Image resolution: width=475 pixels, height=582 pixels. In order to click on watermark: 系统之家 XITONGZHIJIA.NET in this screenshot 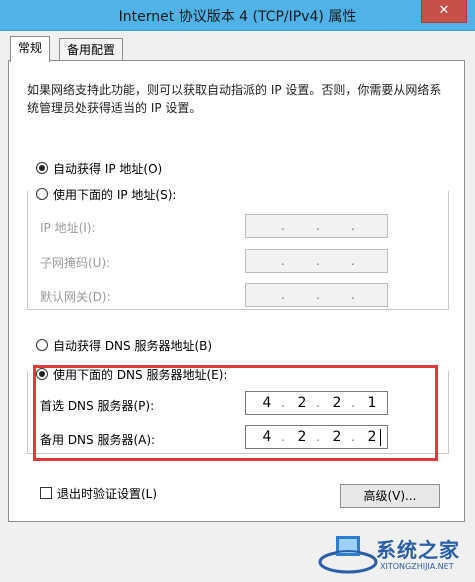, I will do `click(396, 551)`.